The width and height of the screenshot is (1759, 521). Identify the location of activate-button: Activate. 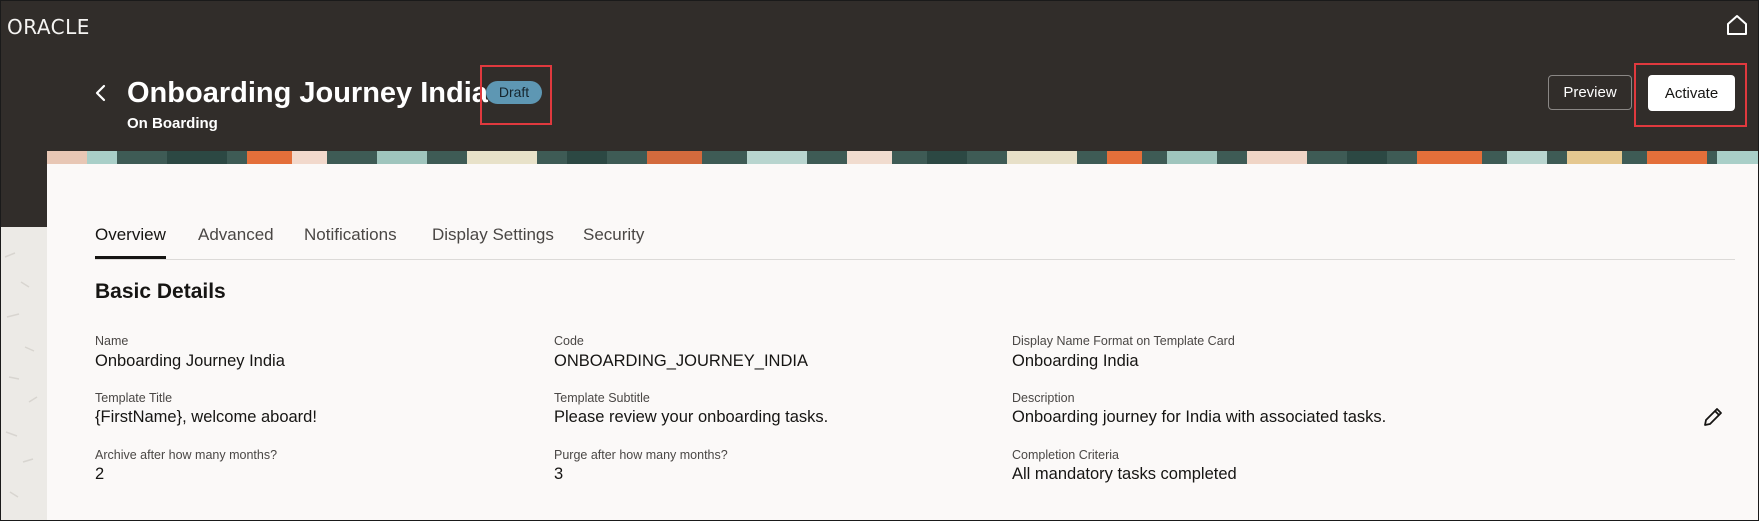
(1691, 93).